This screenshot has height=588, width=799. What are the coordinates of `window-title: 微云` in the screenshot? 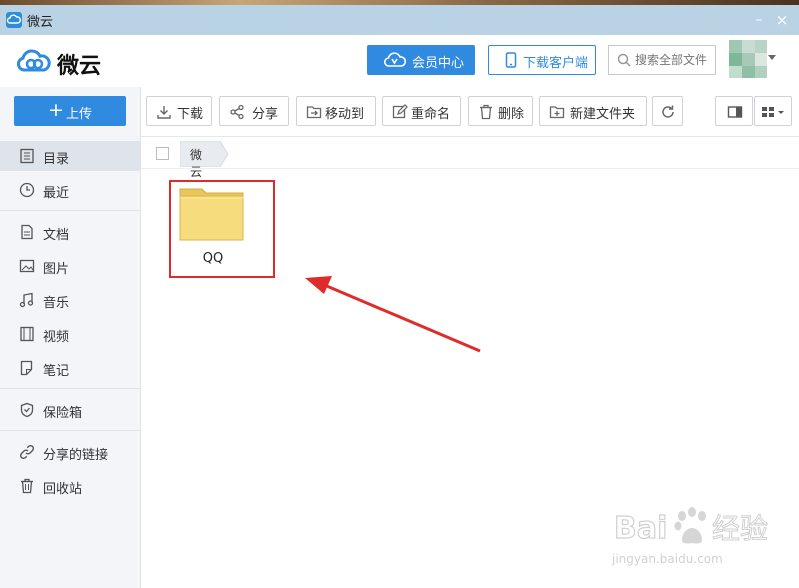 It's located at (40, 22).